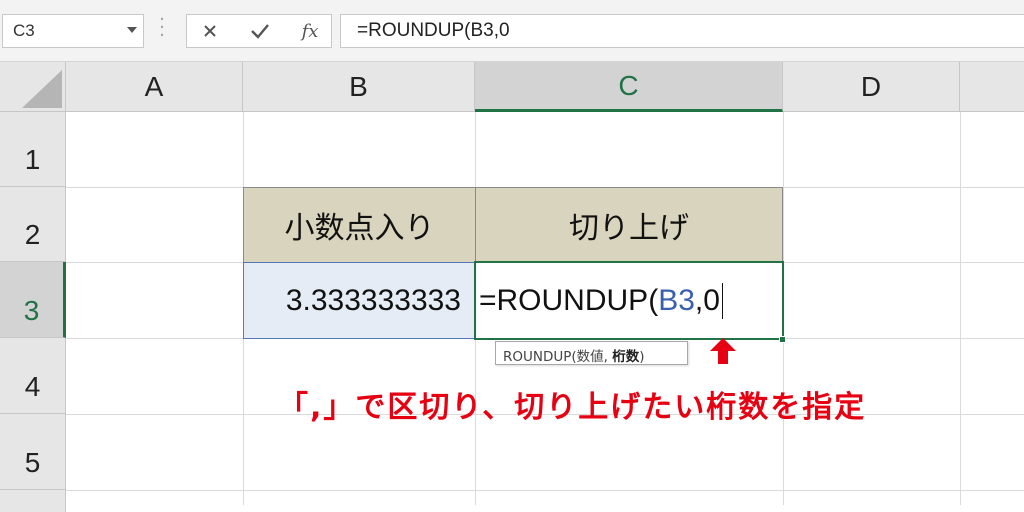 This screenshot has height=512, width=1024. I want to click on column-header-e, so click(992, 87).